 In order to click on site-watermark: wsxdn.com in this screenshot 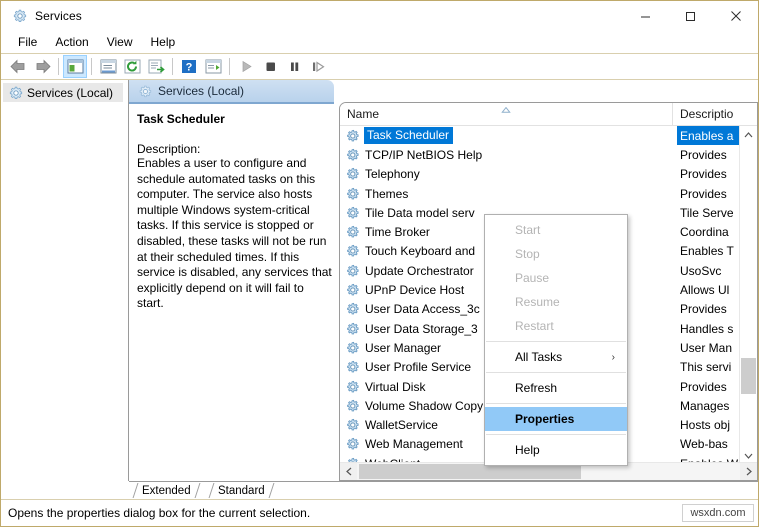, I will do `click(718, 513)`.